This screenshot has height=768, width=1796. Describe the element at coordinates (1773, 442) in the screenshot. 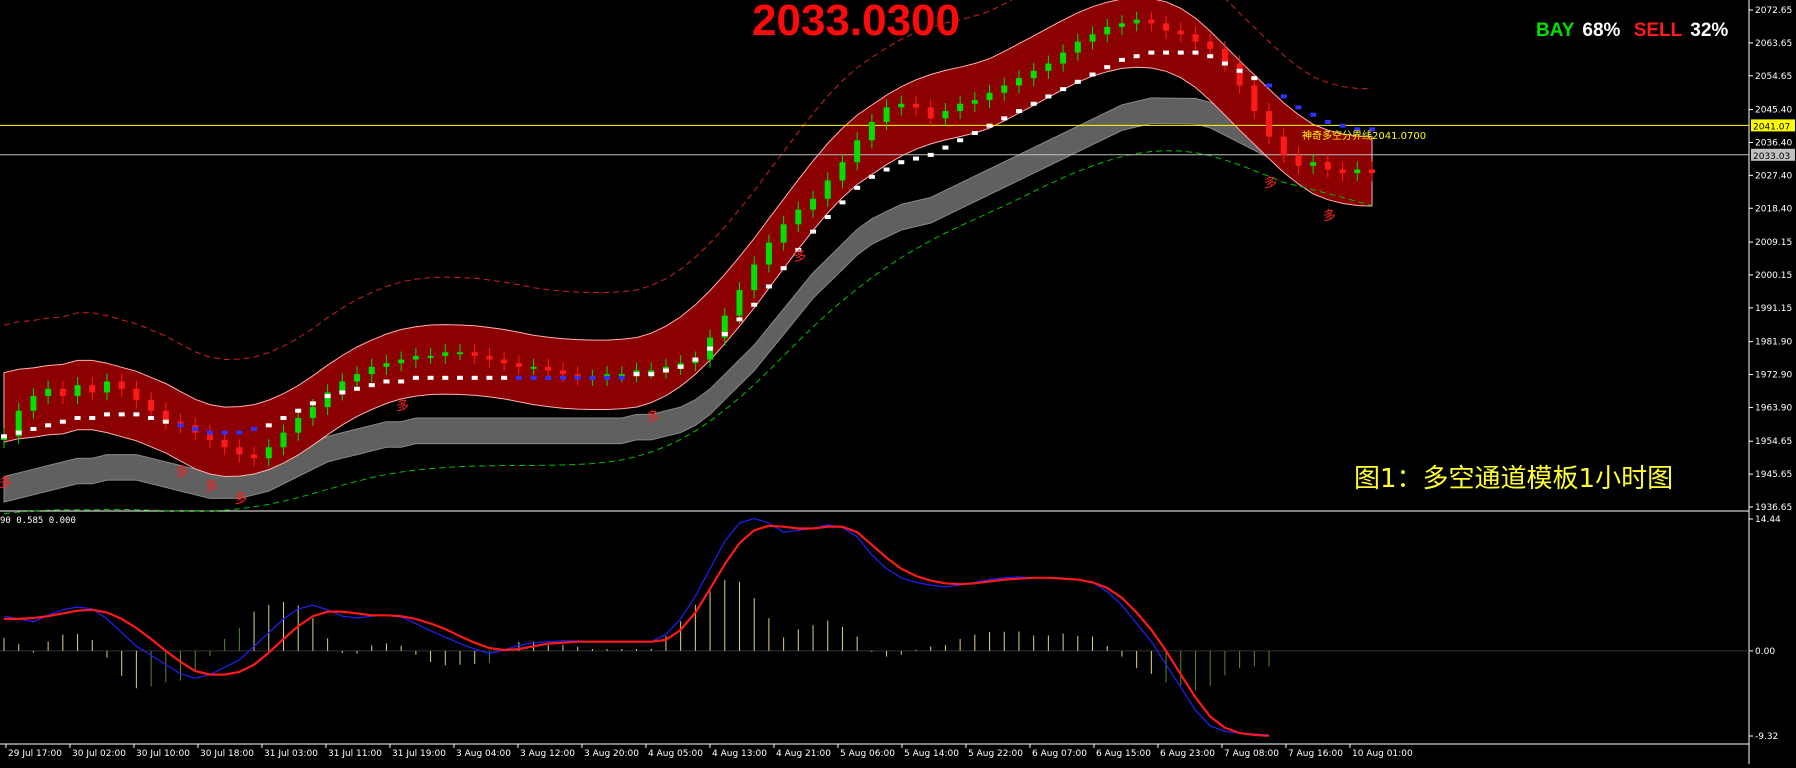

I see `price-tick-label: 1954.65` at that location.